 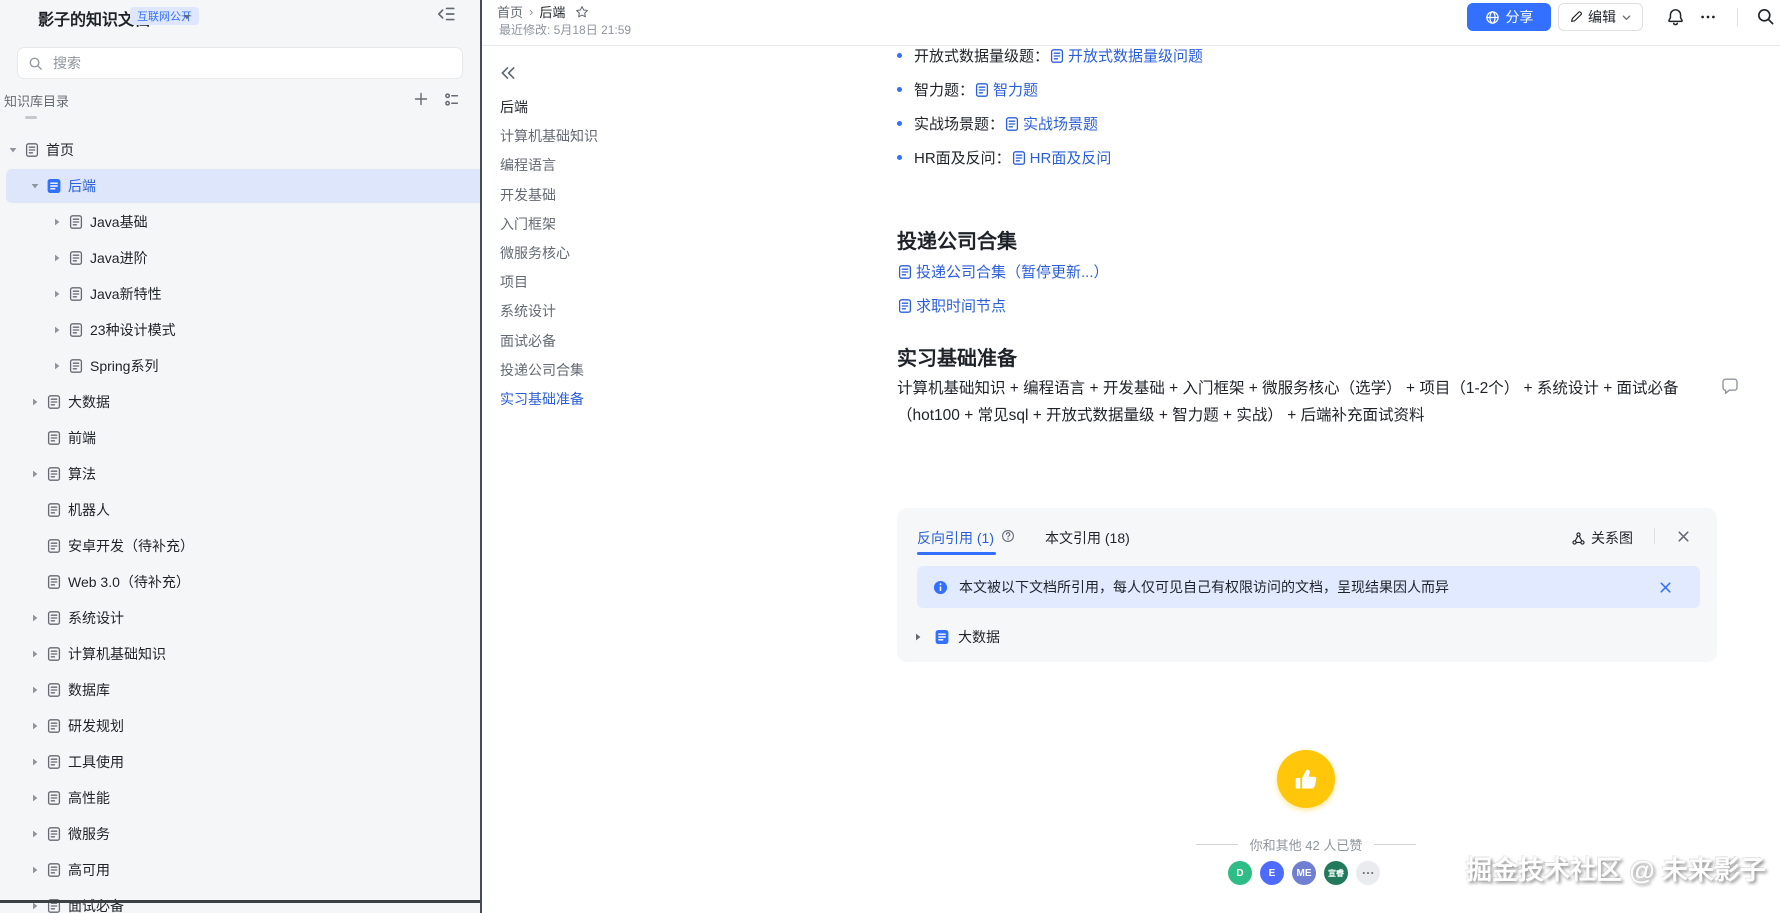 What do you see at coordinates (1006, 89) in the screenshot?
I see `doc-link: 智力题` at bounding box center [1006, 89].